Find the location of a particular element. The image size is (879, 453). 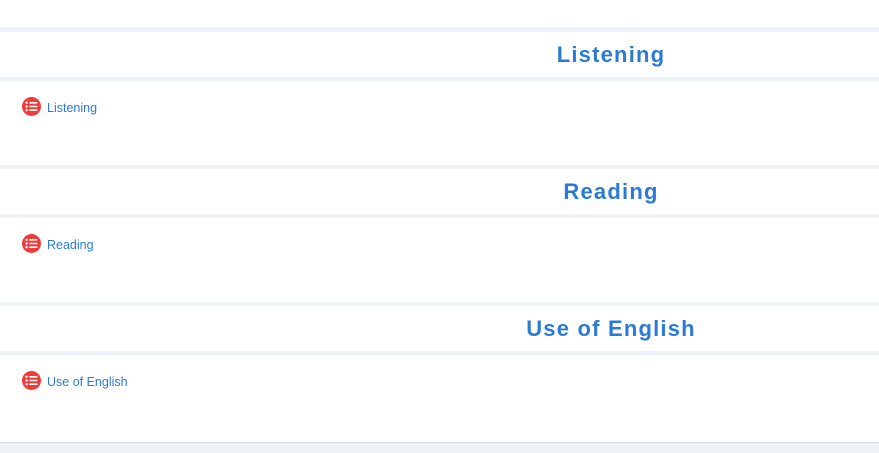

activity-link-listening: Listening is located at coordinates (59, 106).